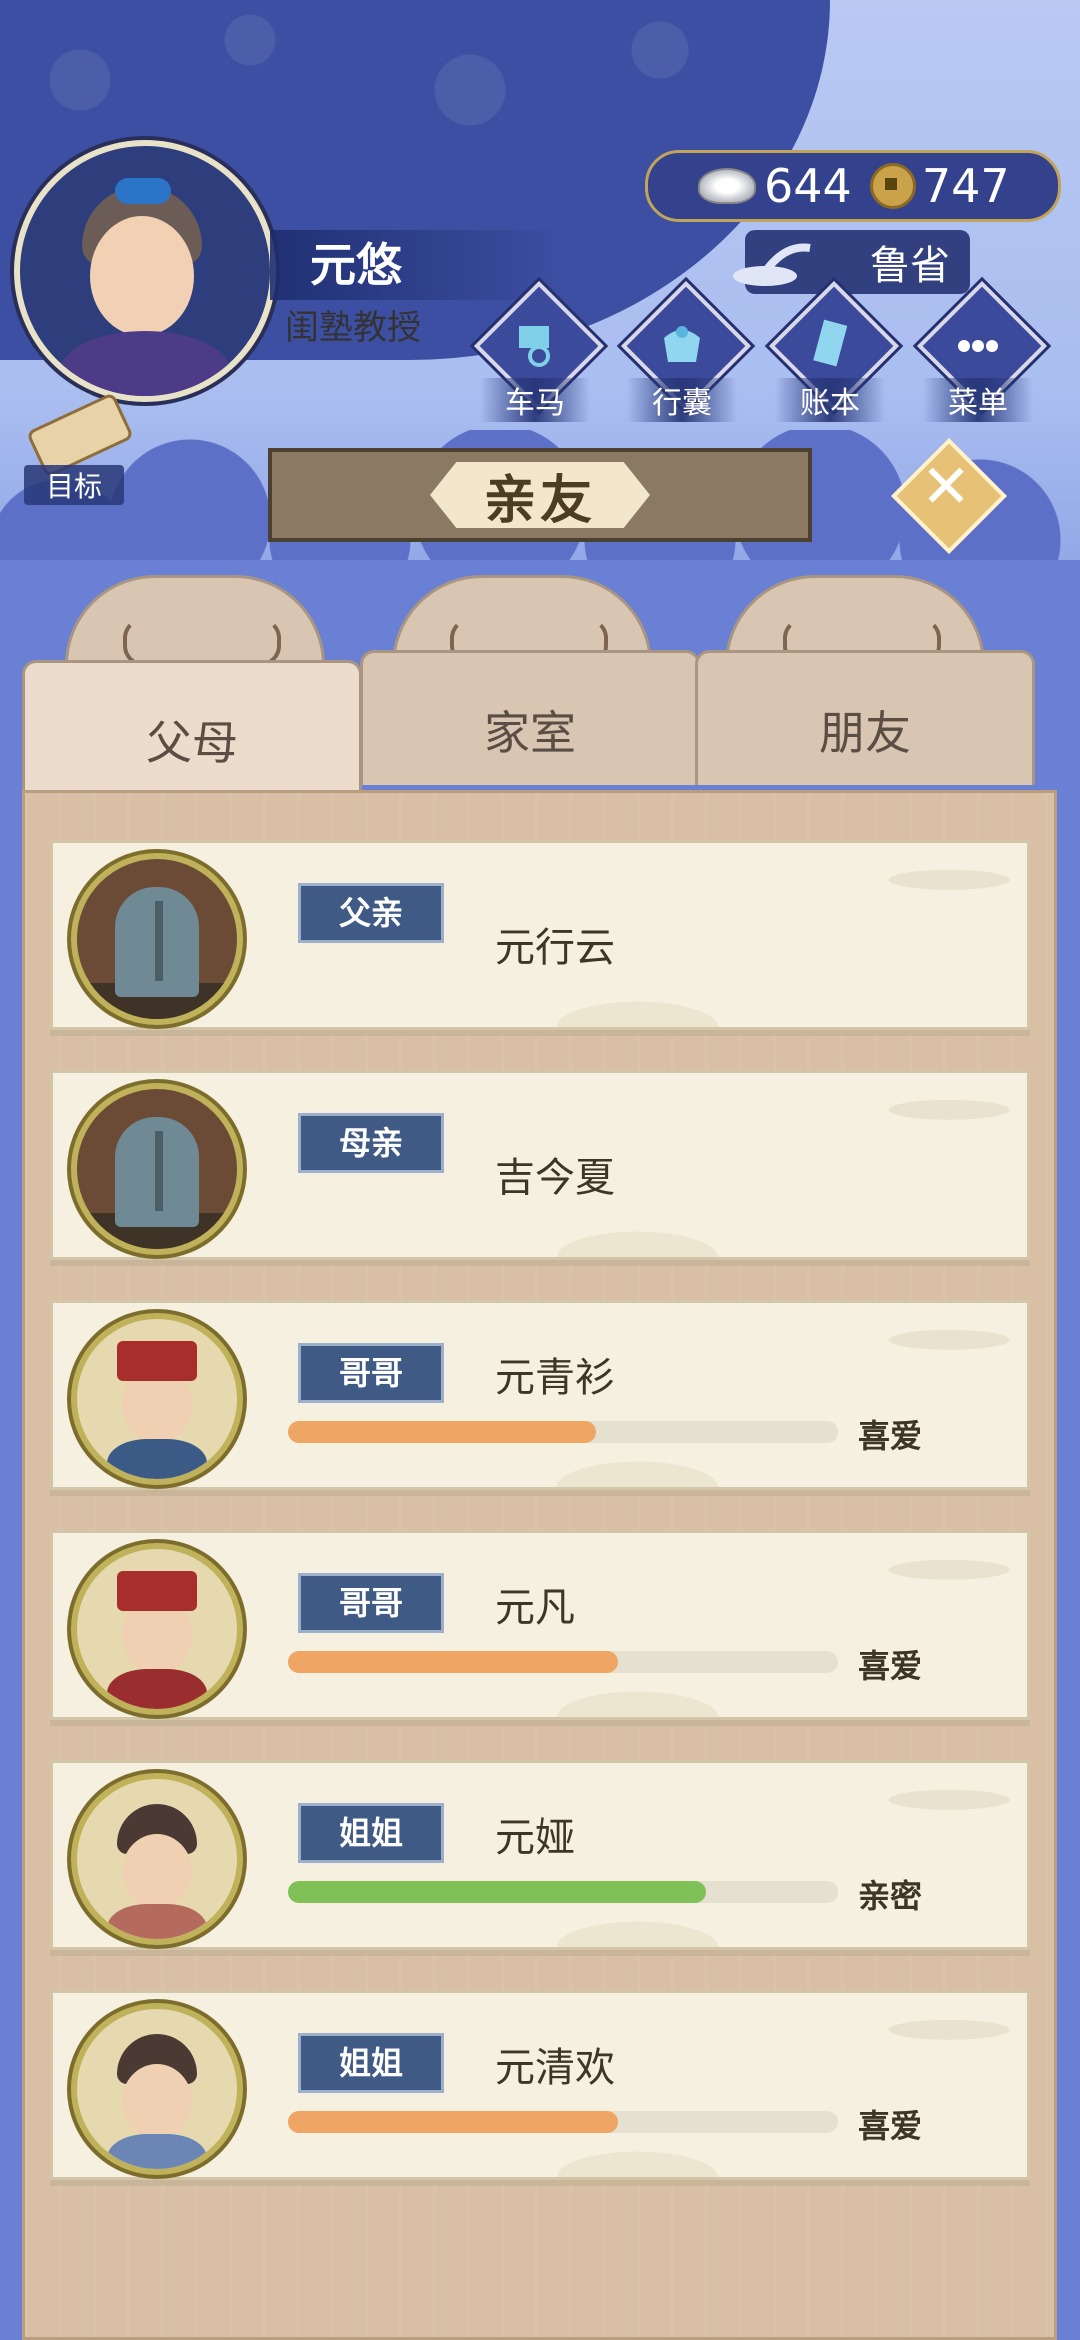 Image resolution: width=1080 pixels, height=2340 pixels. I want to click on relative-card: 父亲 元行云, so click(540, 935).